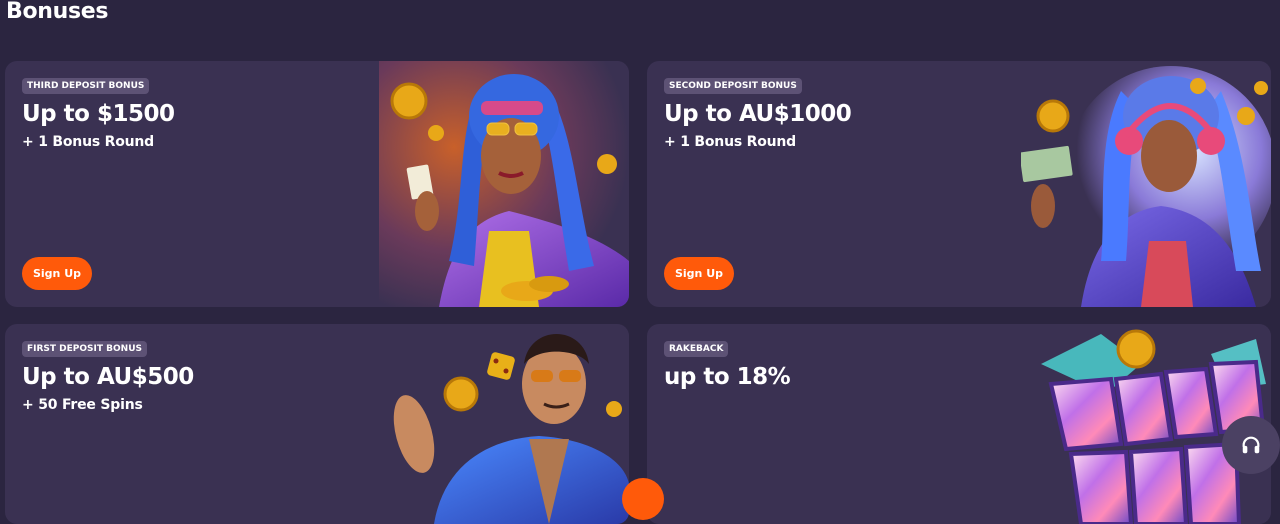 The image size is (1280, 524). What do you see at coordinates (86, 86) in the screenshot?
I see `bonus-badge: THIRD DEPOSIT BONUS` at bounding box center [86, 86].